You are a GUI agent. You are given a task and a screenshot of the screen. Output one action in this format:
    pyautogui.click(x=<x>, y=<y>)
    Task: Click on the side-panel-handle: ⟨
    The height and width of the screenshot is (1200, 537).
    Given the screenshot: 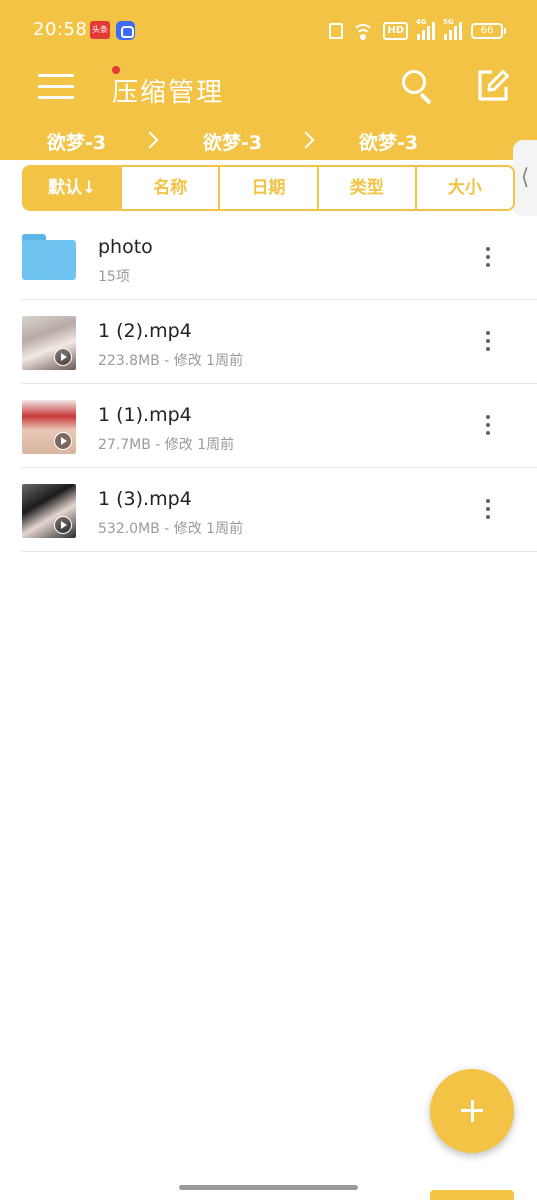 What is the action you would take?
    pyautogui.click(x=525, y=178)
    